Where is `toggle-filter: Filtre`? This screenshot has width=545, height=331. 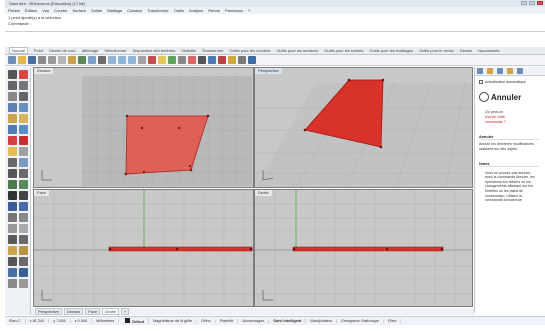
toggle-filter: Filtre is located at coordinates (393, 321).